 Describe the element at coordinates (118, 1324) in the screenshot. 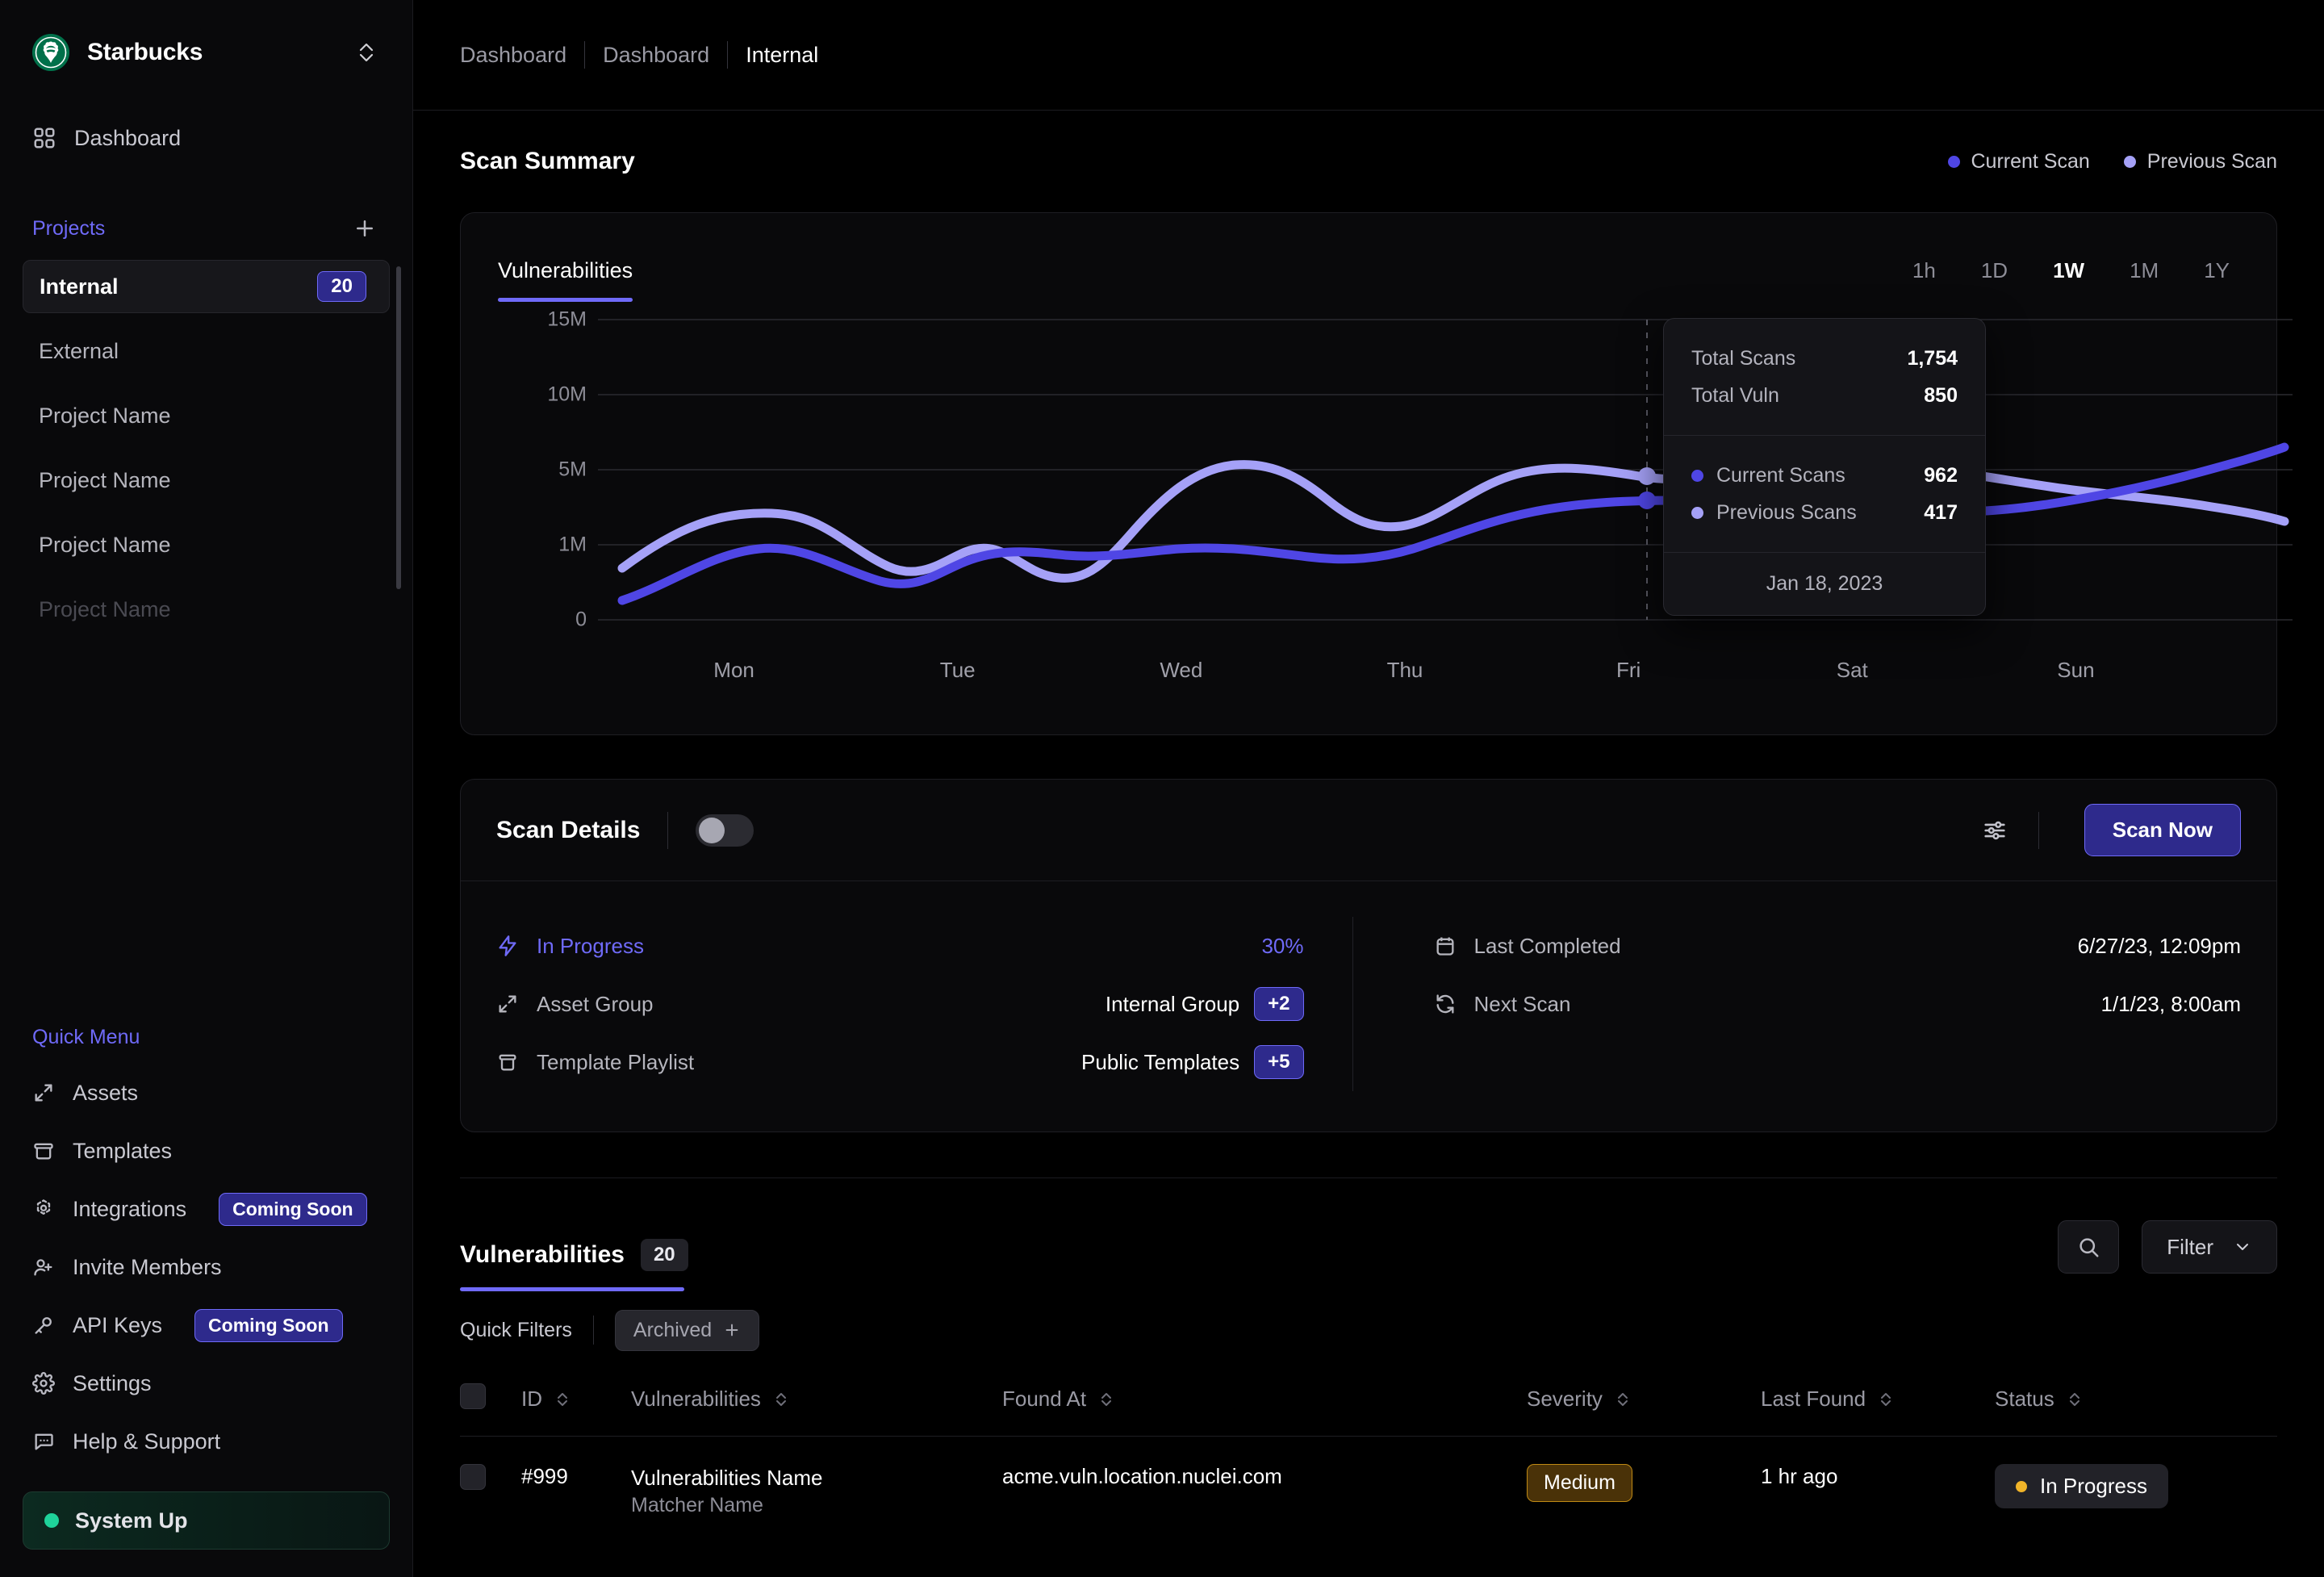

I see `sidebar-item-label: API Keys` at that location.